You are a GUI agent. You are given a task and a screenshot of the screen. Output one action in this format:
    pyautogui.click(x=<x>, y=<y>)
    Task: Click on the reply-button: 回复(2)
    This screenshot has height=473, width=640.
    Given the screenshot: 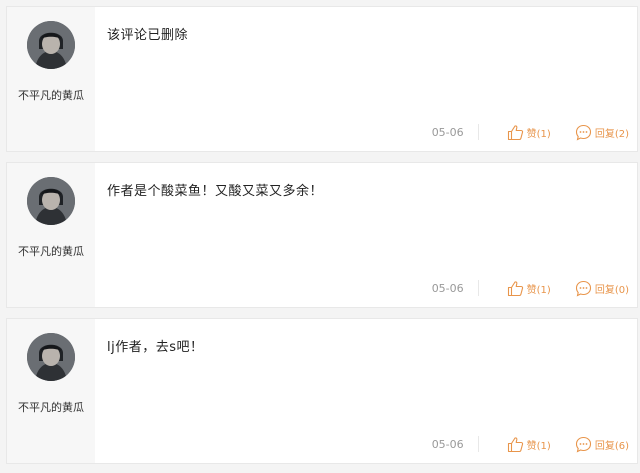 What is the action you would take?
    pyautogui.click(x=602, y=132)
    